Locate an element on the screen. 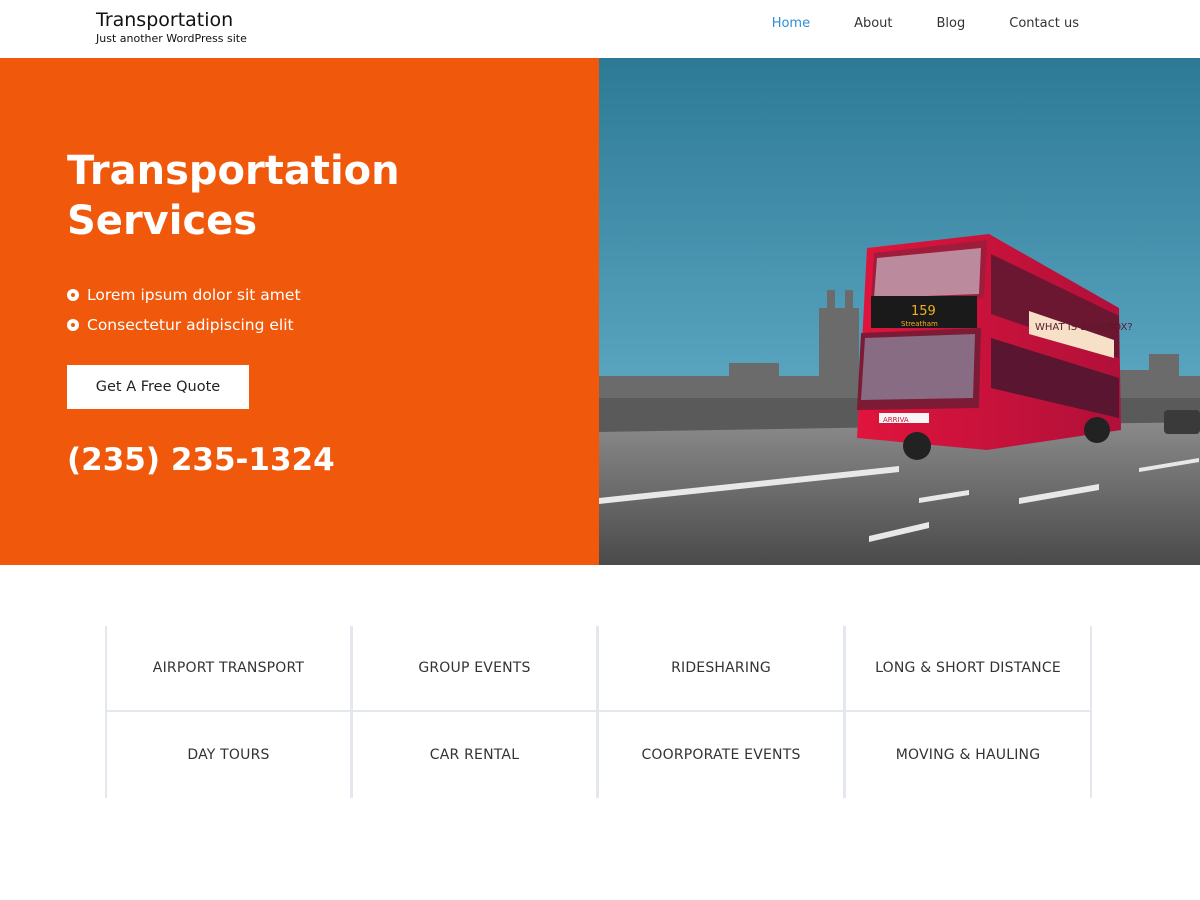 The image size is (1200, 900). svg-text: WHAT IS BASEBOX? is located at coordinates (1084, 327).